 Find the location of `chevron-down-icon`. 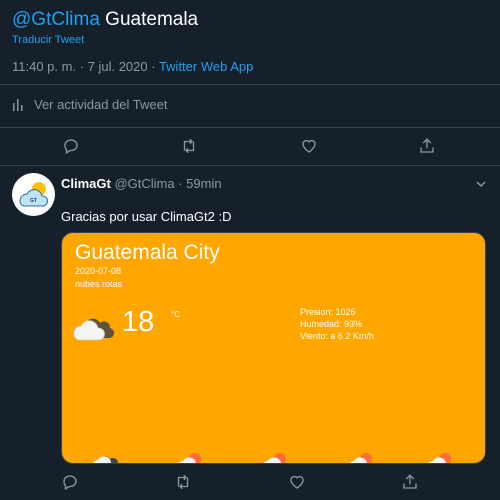

chevron-down-icon is located at coordinates (481, 184).